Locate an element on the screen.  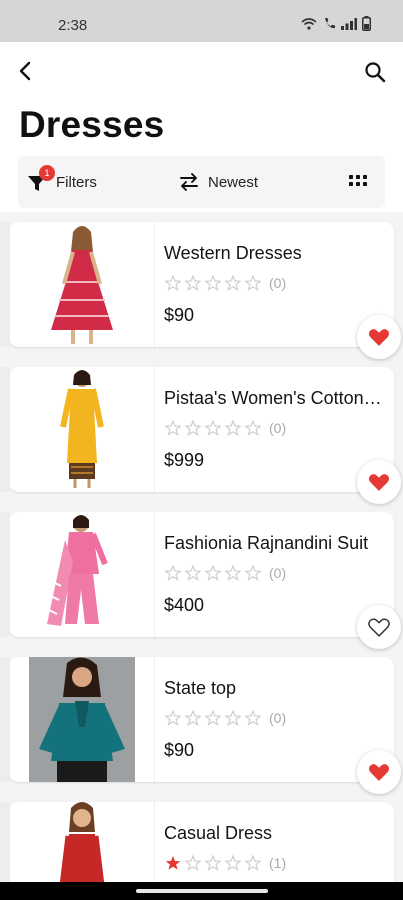
product-name: Pistaa's Women's Cotton Kurta is located at coordinates (273, 398).